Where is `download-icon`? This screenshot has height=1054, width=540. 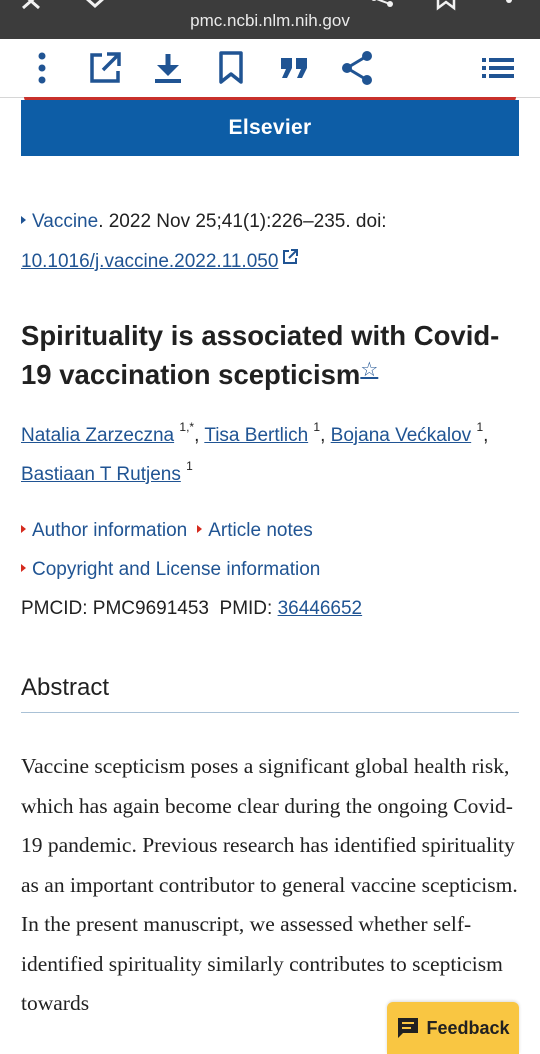 download-icon is located at coordinates (168, 68).